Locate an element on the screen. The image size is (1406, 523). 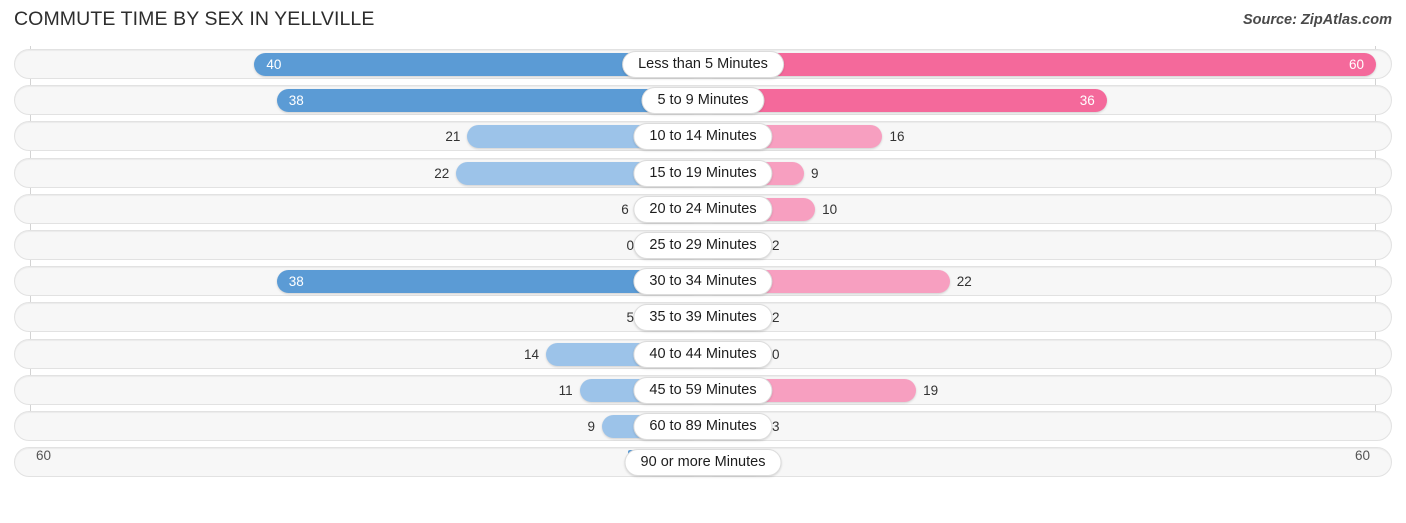
category-label: 45 to 59 Minutes is located at coordinates (703, 390).